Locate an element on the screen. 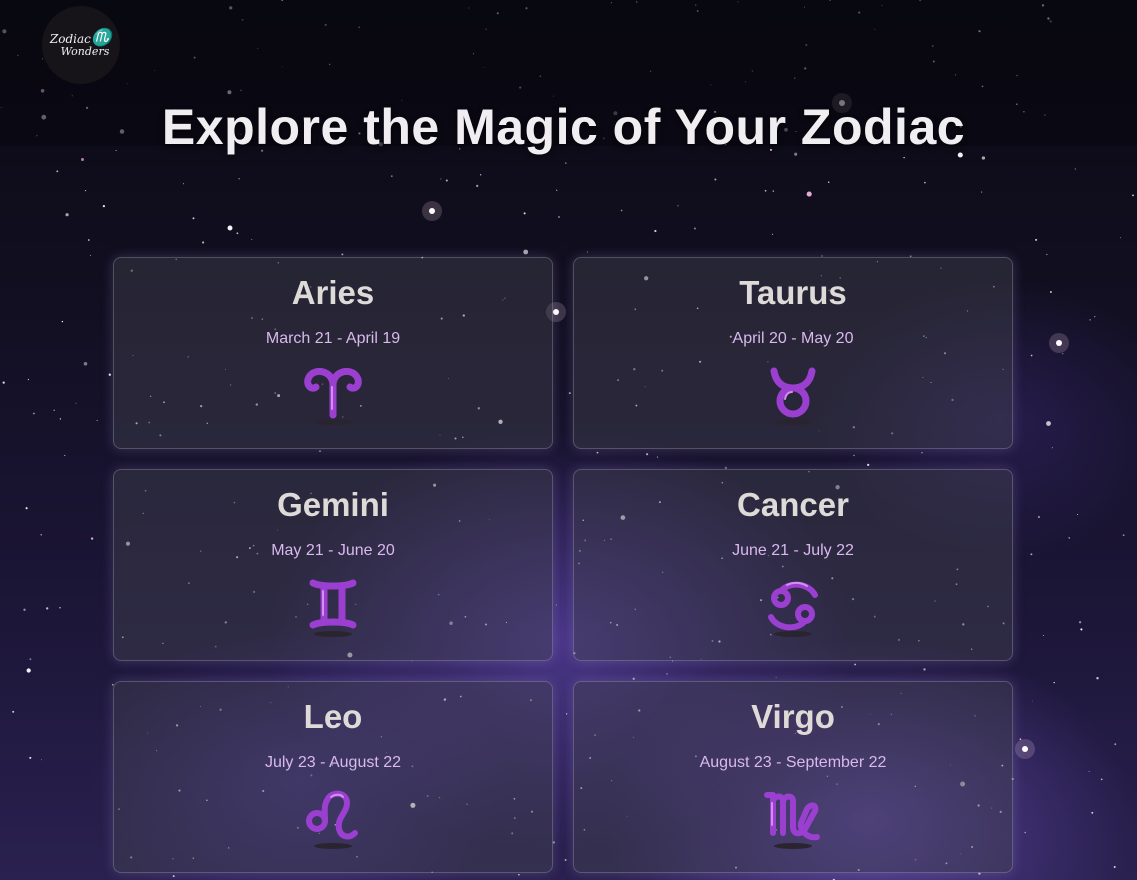 The width and height of the screenshot is (1137, 880). zodiac-card-virgo: Virgo August 23 - September 22 is located at coordinates (793, 777).